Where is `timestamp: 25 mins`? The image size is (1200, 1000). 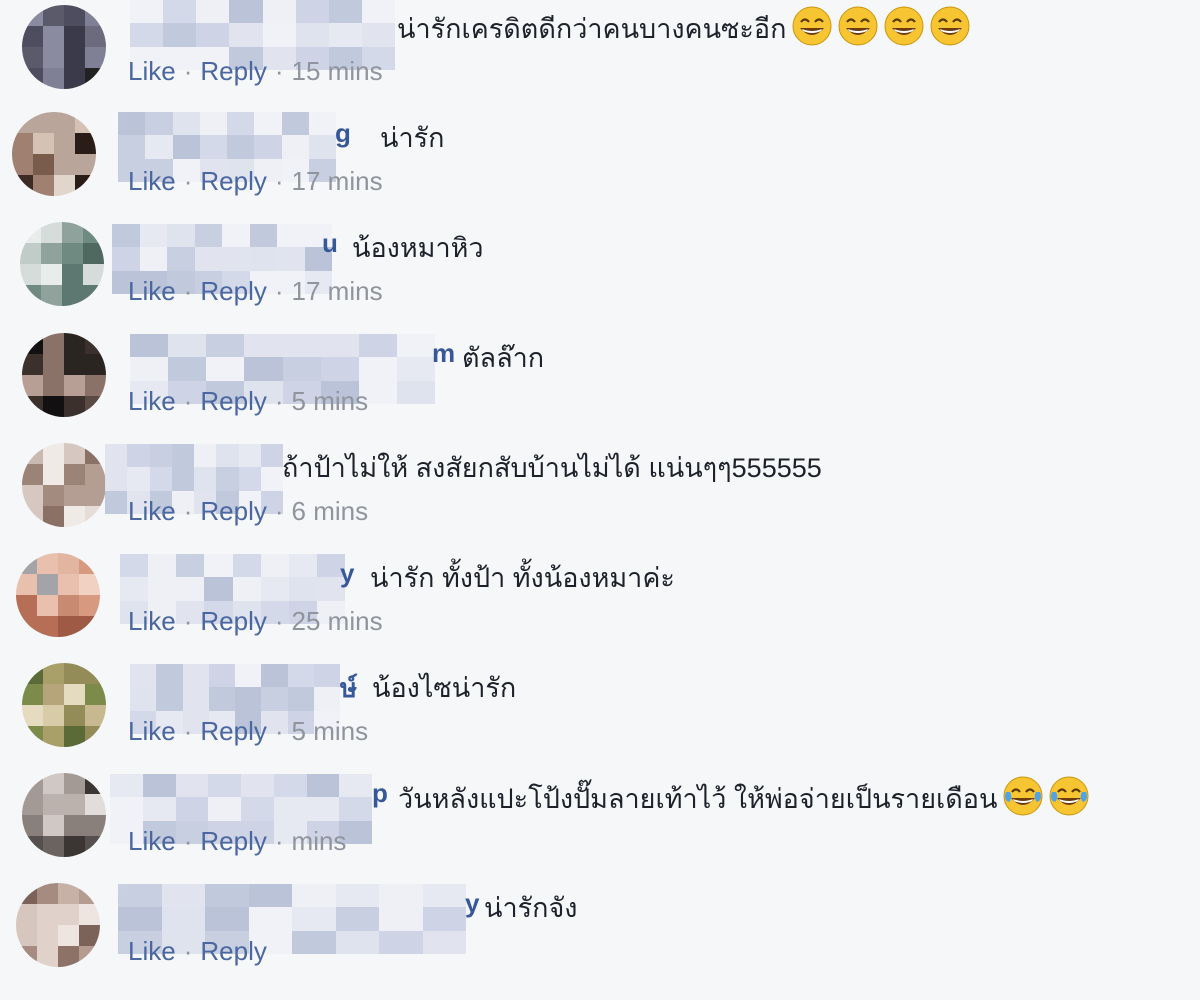
timestamp: 25 mins is located at coordinates (337, 621).